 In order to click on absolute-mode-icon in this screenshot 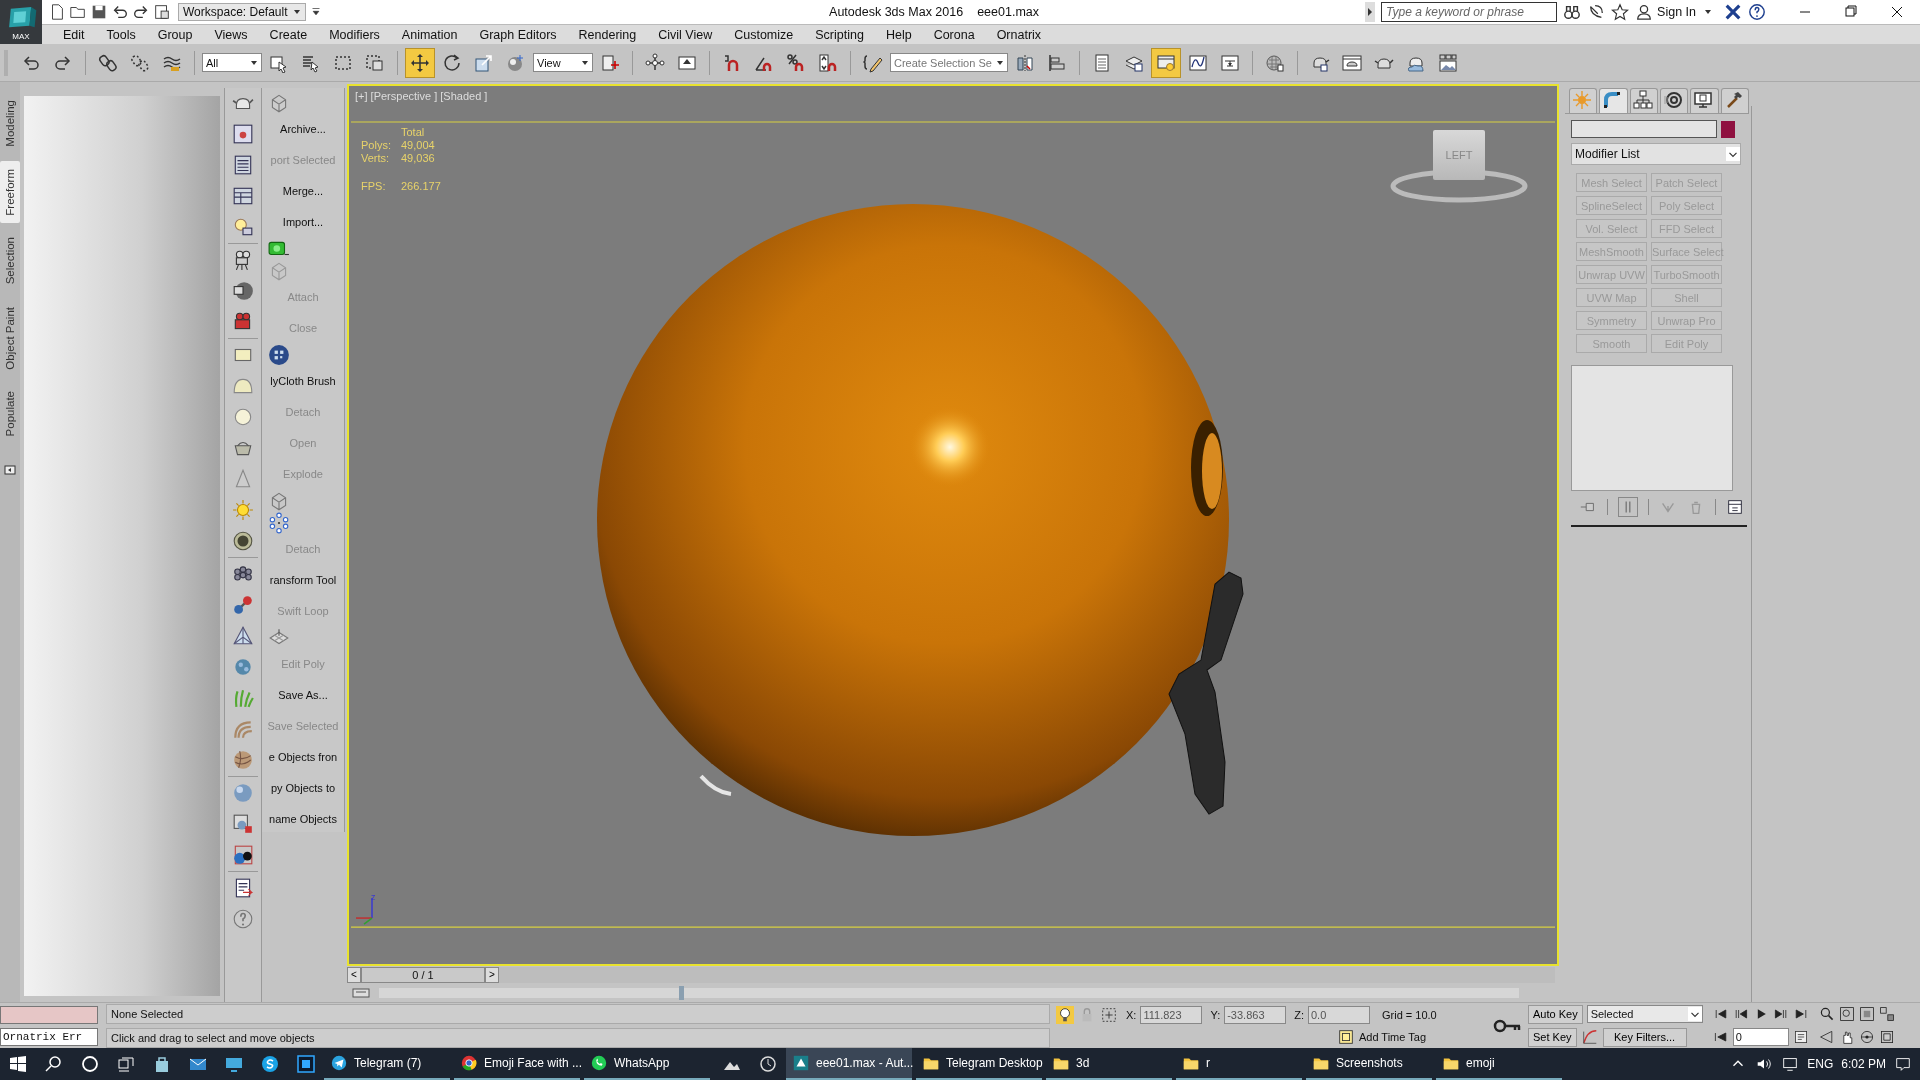, I will do `click(1109, 1014)`.